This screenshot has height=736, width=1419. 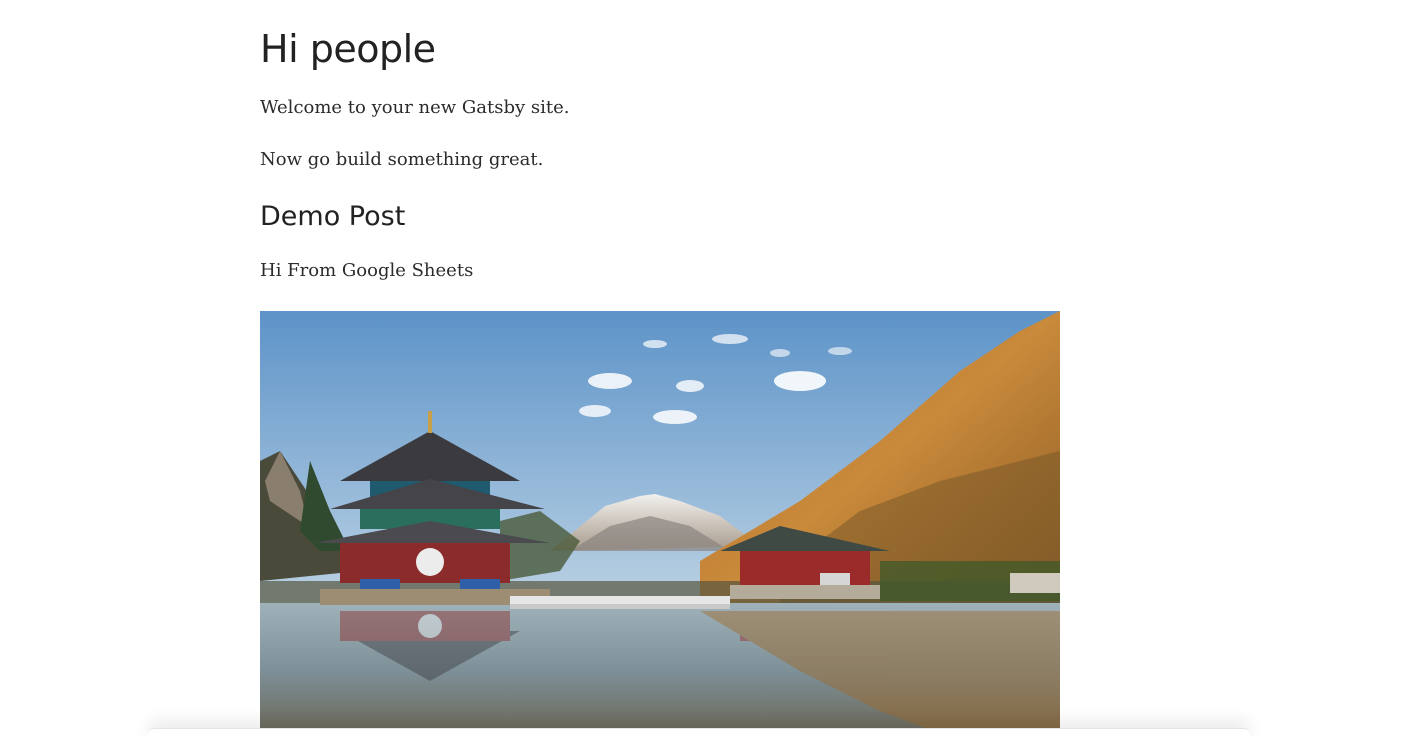 What do you see at coordinates (699, 732) in the screenshot?
I see `bottom-panel-edge` at bounding box center [699, 732].